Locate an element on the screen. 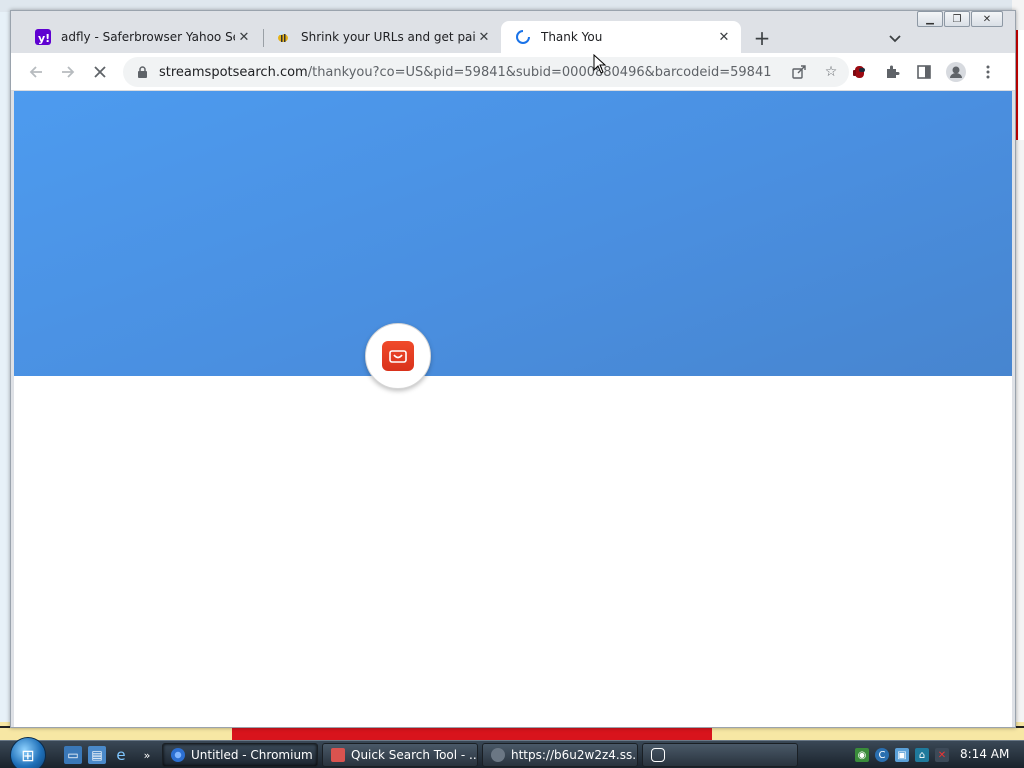 The height and width of the screenshot is (768, 1024). bookmark-star-icon: ☆ is located at coordinates (831, 72).